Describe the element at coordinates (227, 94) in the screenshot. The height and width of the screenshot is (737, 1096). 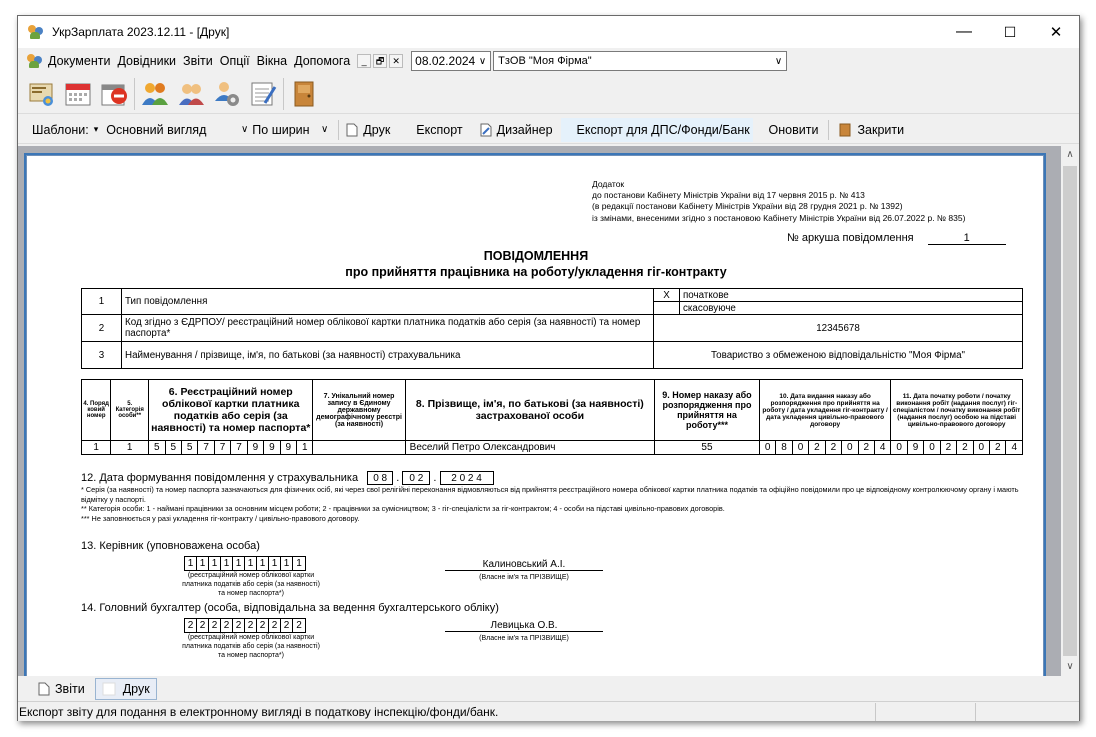
I see `users-settings-icon` at that location.